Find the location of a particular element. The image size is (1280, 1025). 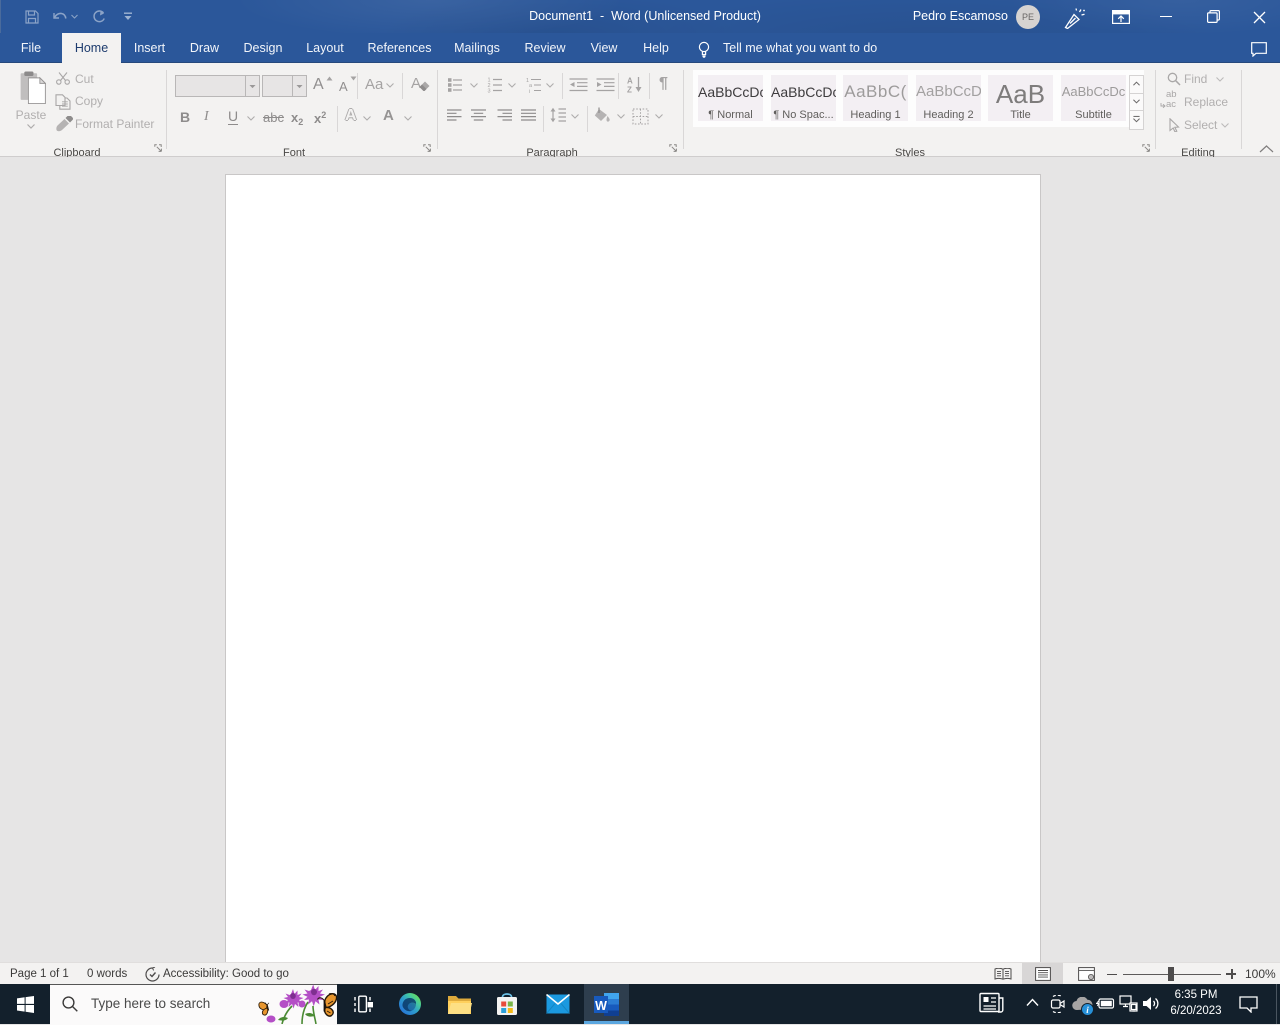

svg-text: A is located at coordinates (630, 81).